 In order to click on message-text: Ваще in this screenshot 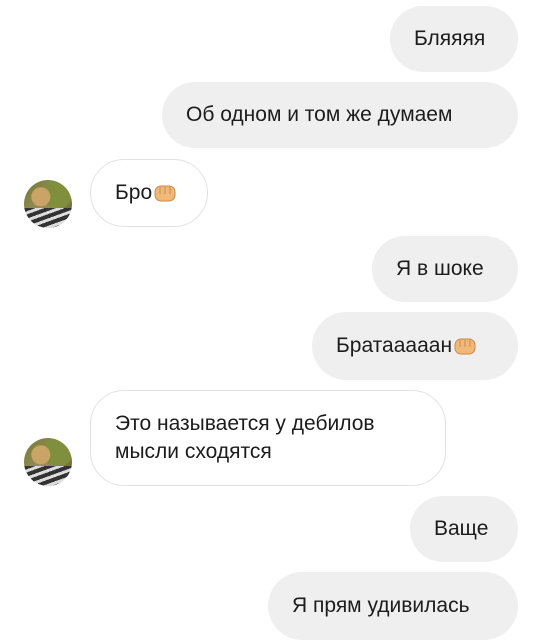, I will do `click(461, 528)`.